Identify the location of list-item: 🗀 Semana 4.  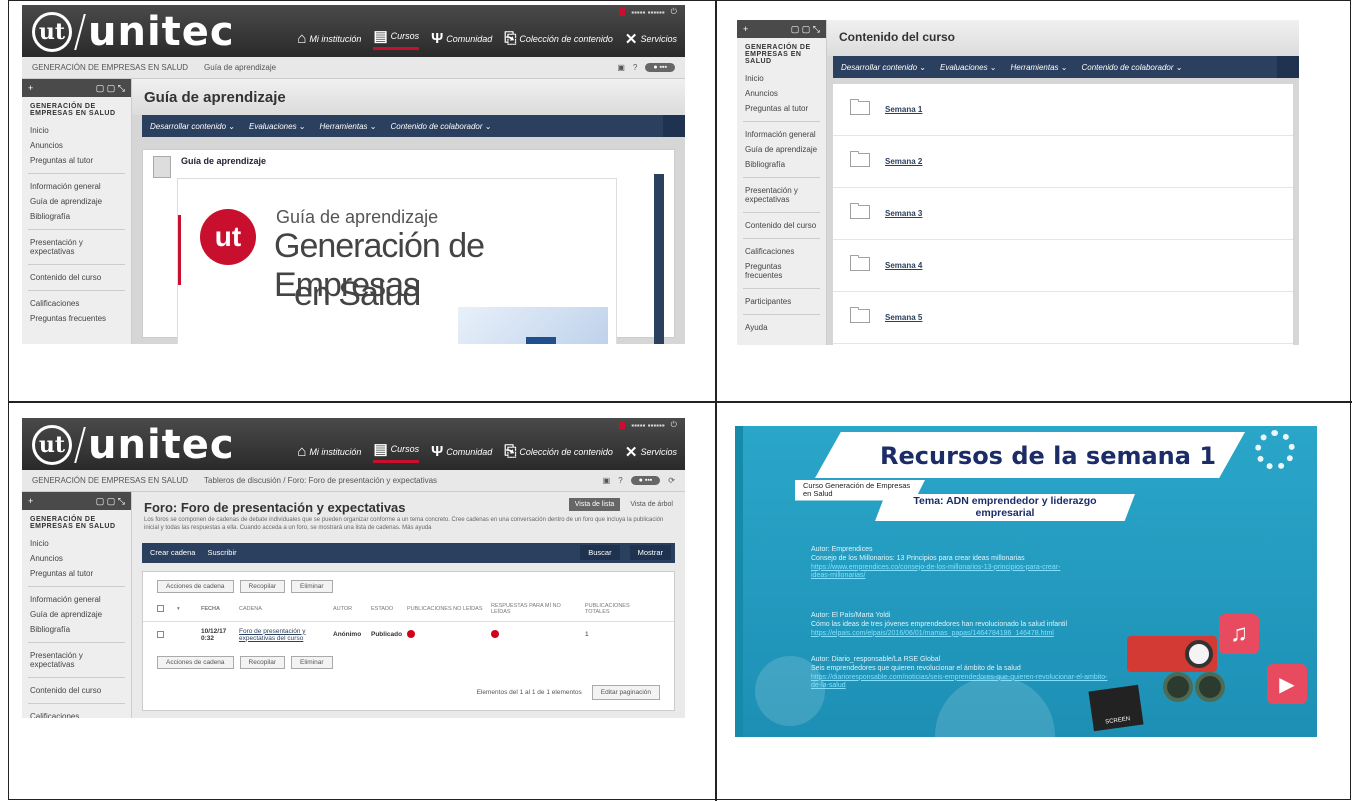
(1063, 266).